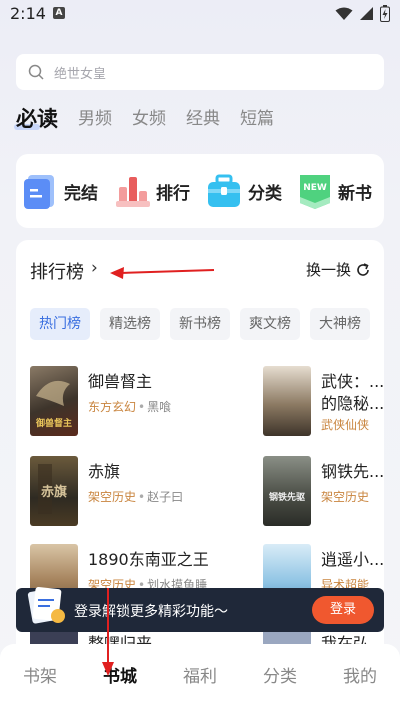  What do you see at coordinates (39, 192) in the screenshot?
I see `finished-icon` at bounding box center [39, 192].